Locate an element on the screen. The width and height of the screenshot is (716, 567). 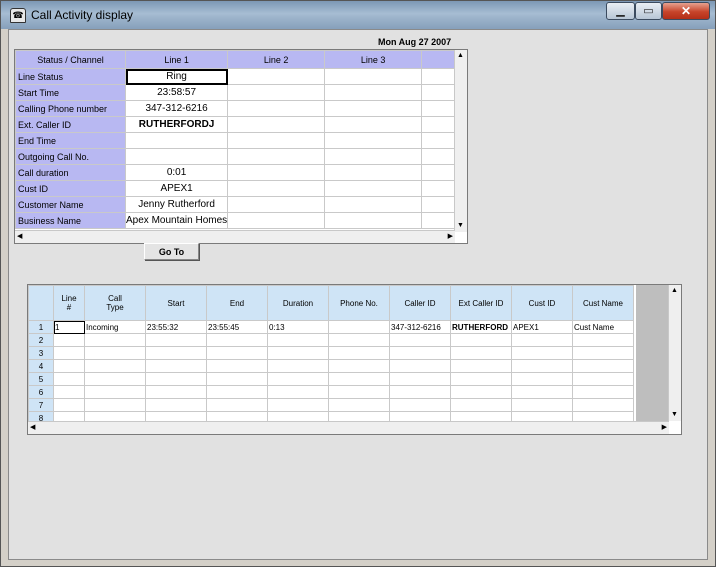
call-log-column-header: Start is located at coordinates (176, 303).